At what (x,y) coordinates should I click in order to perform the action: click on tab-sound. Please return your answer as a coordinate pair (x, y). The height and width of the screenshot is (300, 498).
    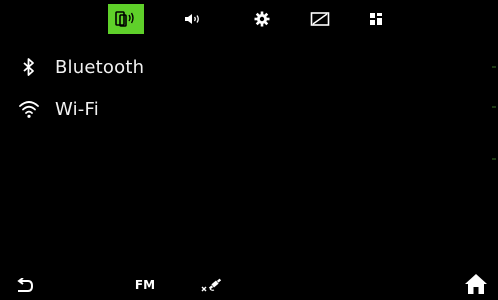
    Looking at the image, I should click on (193, 19).